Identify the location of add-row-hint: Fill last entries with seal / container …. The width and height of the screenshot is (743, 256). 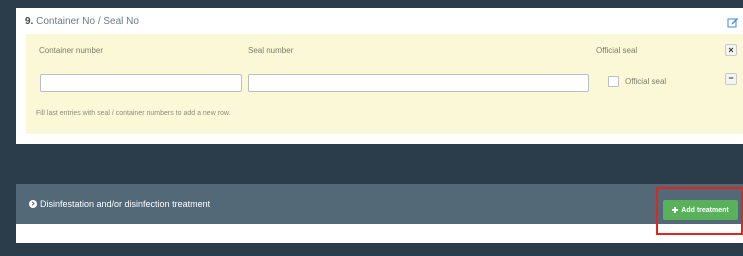
(133, 113).